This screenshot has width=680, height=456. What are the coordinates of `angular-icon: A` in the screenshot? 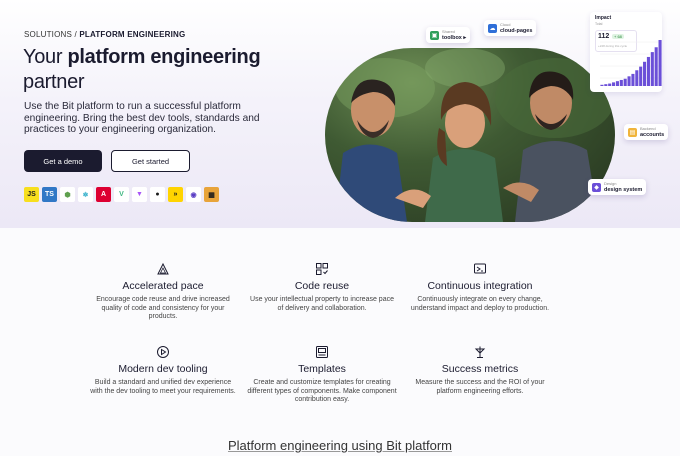 It's located at (103, 194).